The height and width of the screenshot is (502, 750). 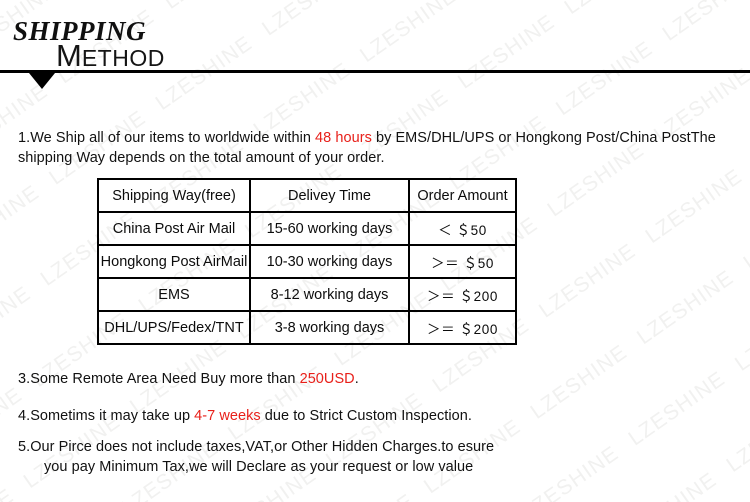 What do you see at coordinates (462, 261) in the screenshot?
I see `table-cell-order-amount: ＞＝ ＄50` at bounding box center [462, 261].